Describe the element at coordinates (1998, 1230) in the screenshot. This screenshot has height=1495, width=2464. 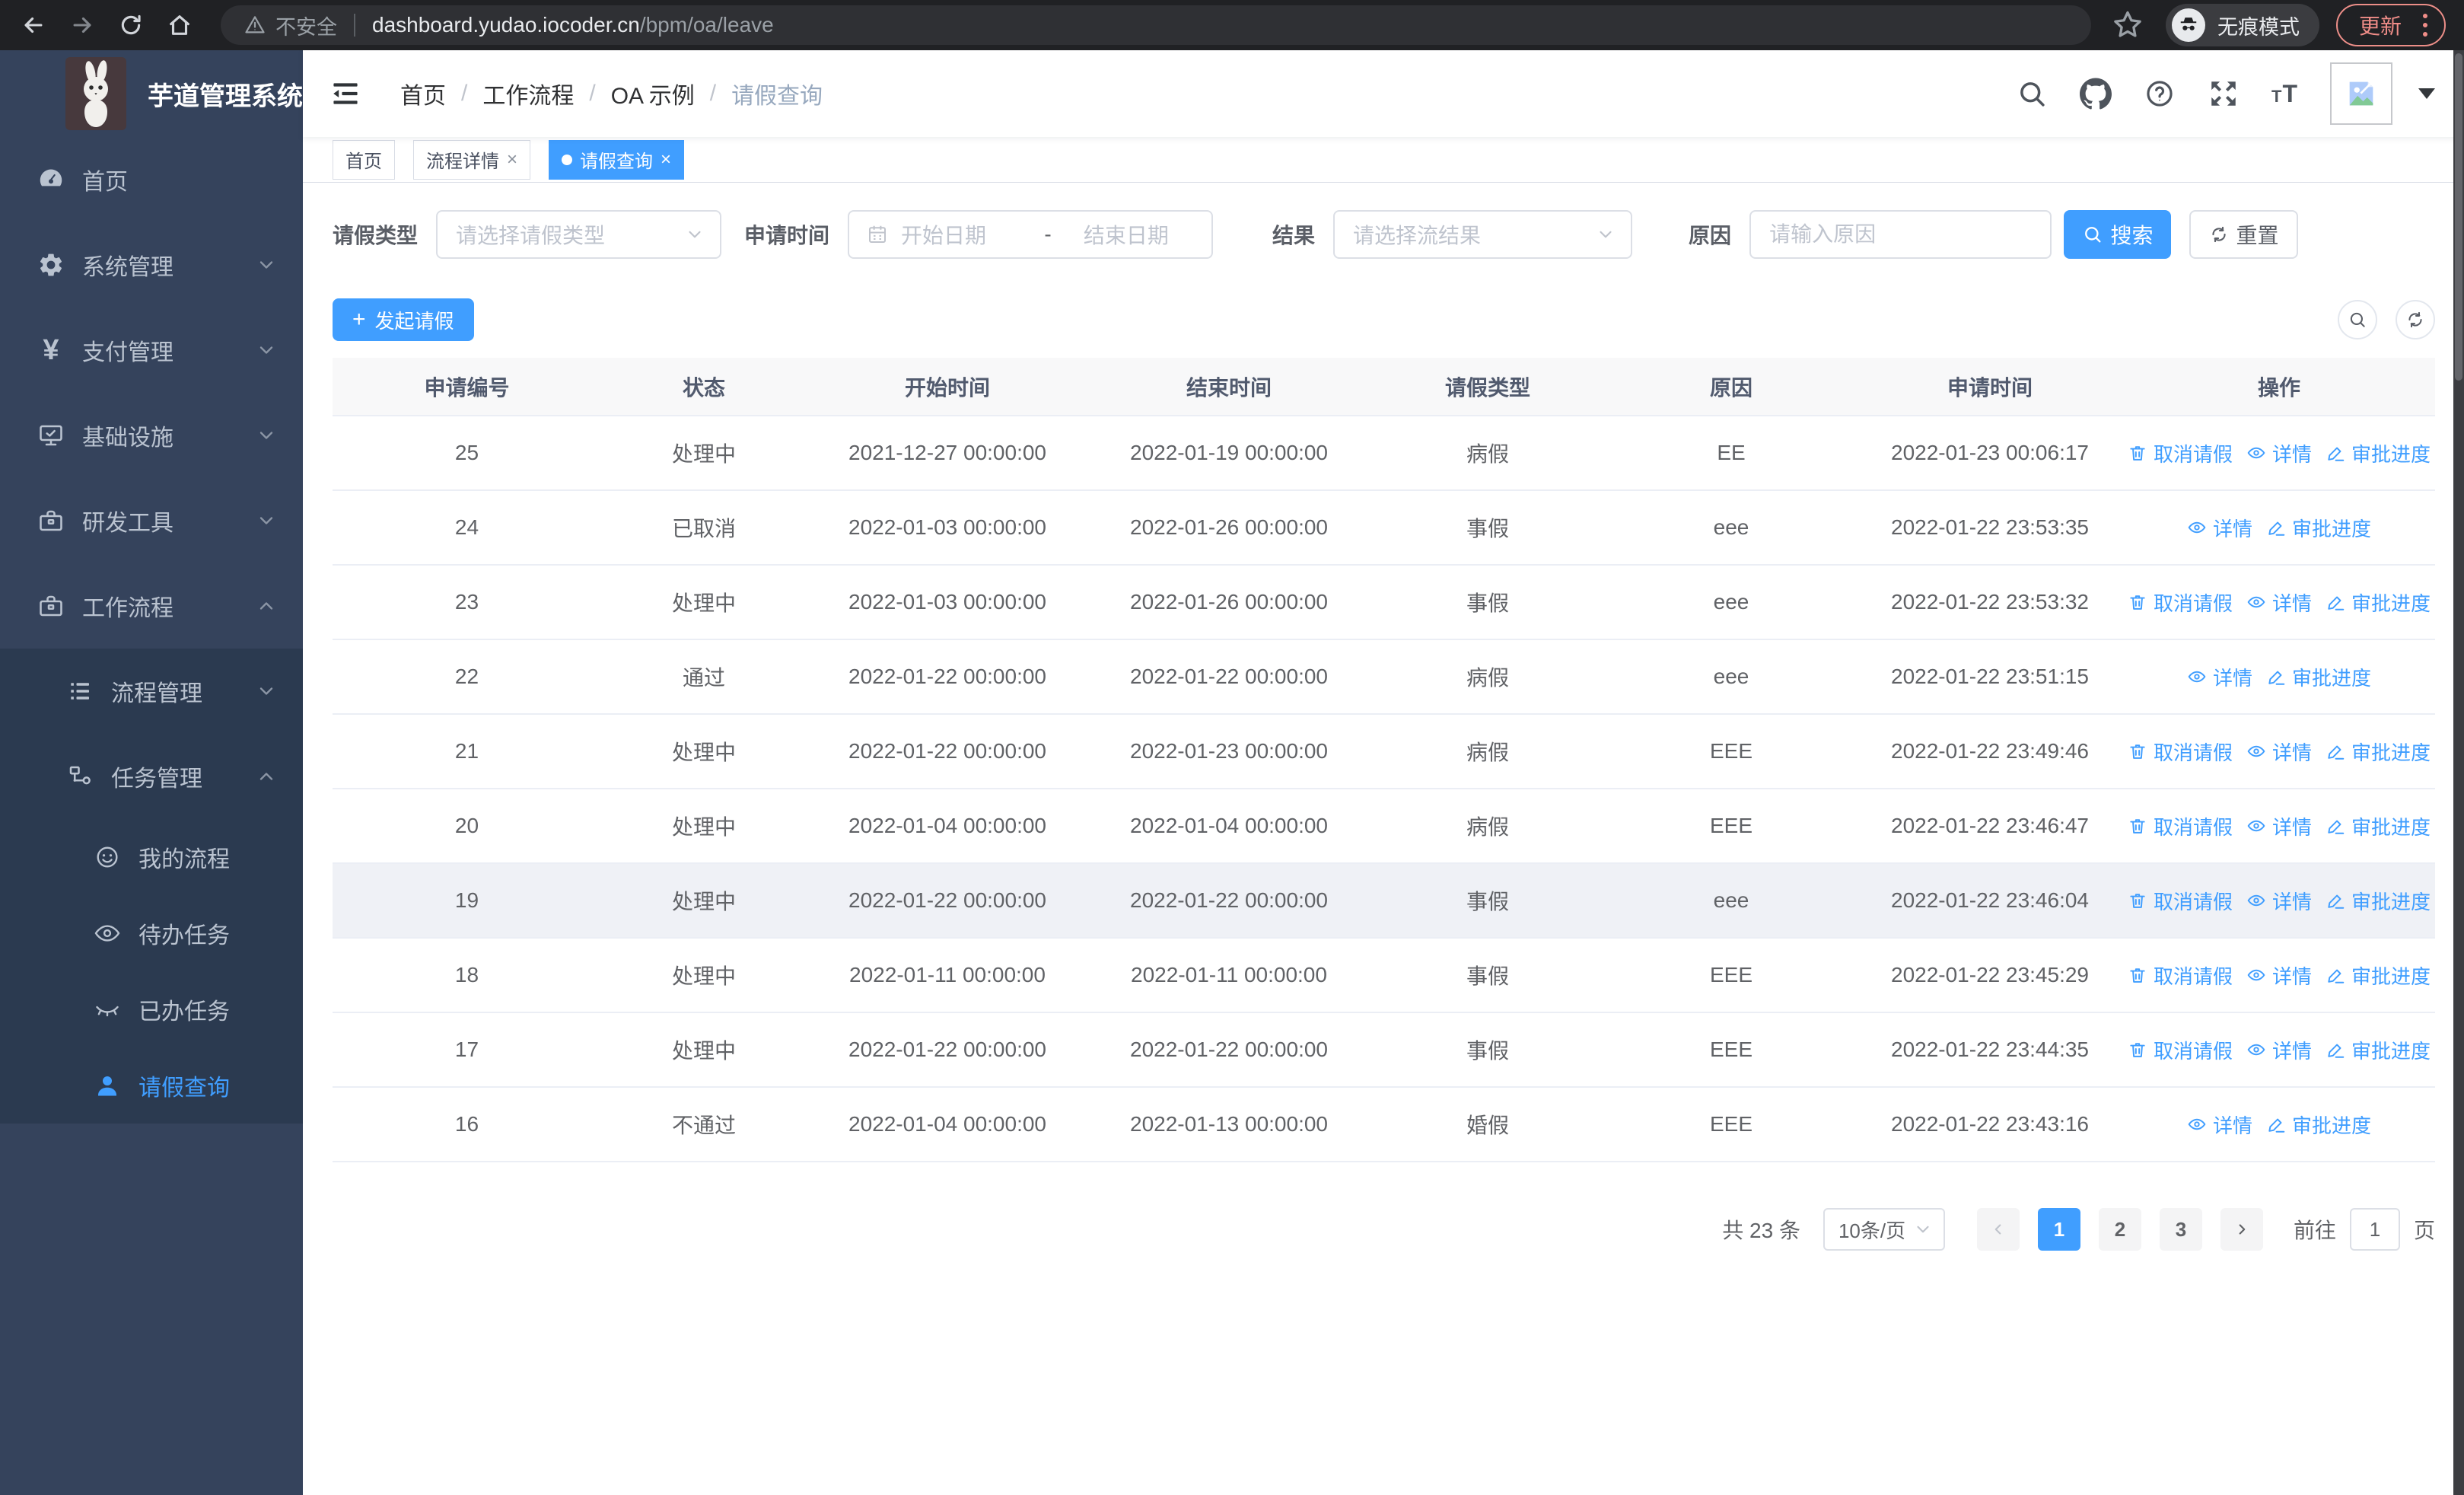
I see `prev-page-button` at that location.